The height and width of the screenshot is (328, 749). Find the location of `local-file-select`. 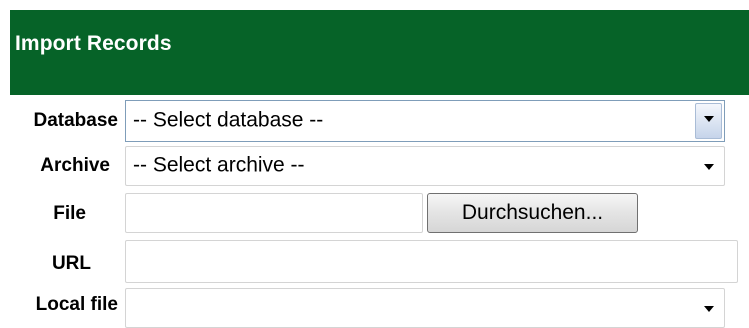

local-file-select is located at coordinates (425, 308).